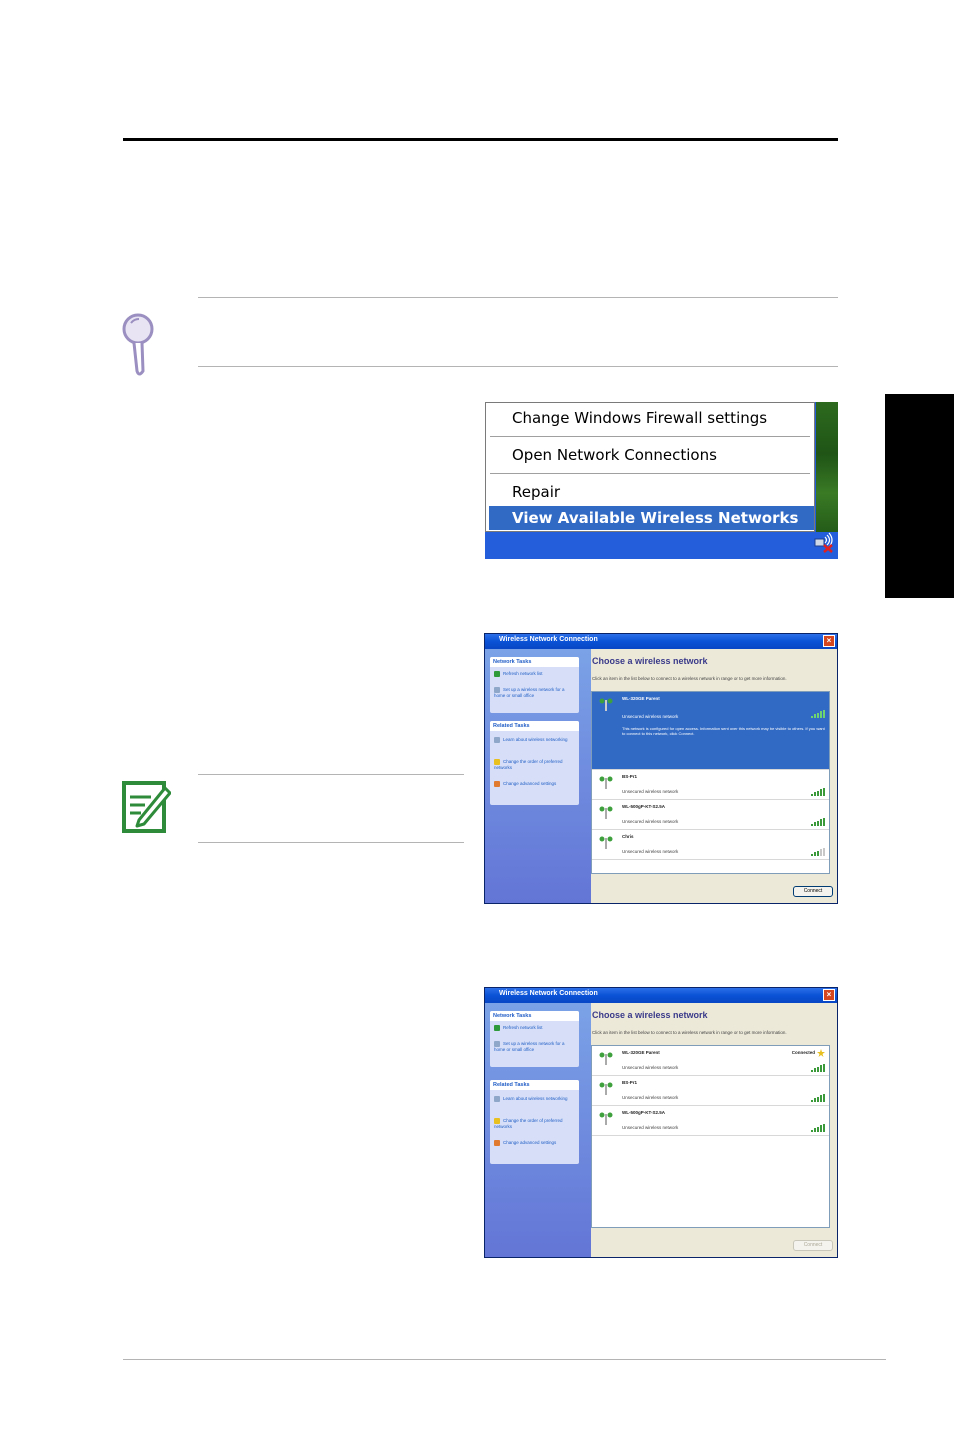  What do you see at coordinates (824, 542) in the screenshot?
I see `wireless-tray-icon` at bounding box center [824, 542].